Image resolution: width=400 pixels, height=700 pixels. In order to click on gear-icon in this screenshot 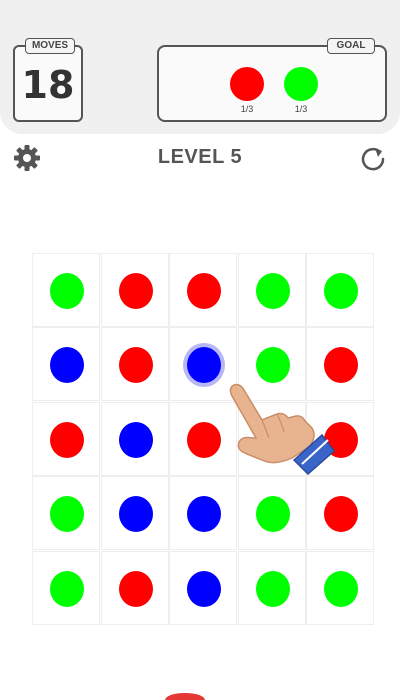, I will do `click(27, 158)`.